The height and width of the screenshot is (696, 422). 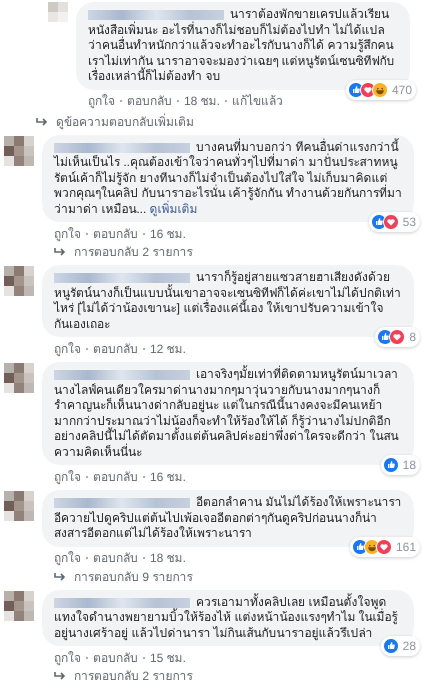 I want to click on reaction-count: 53, so click(x=409, y=222).